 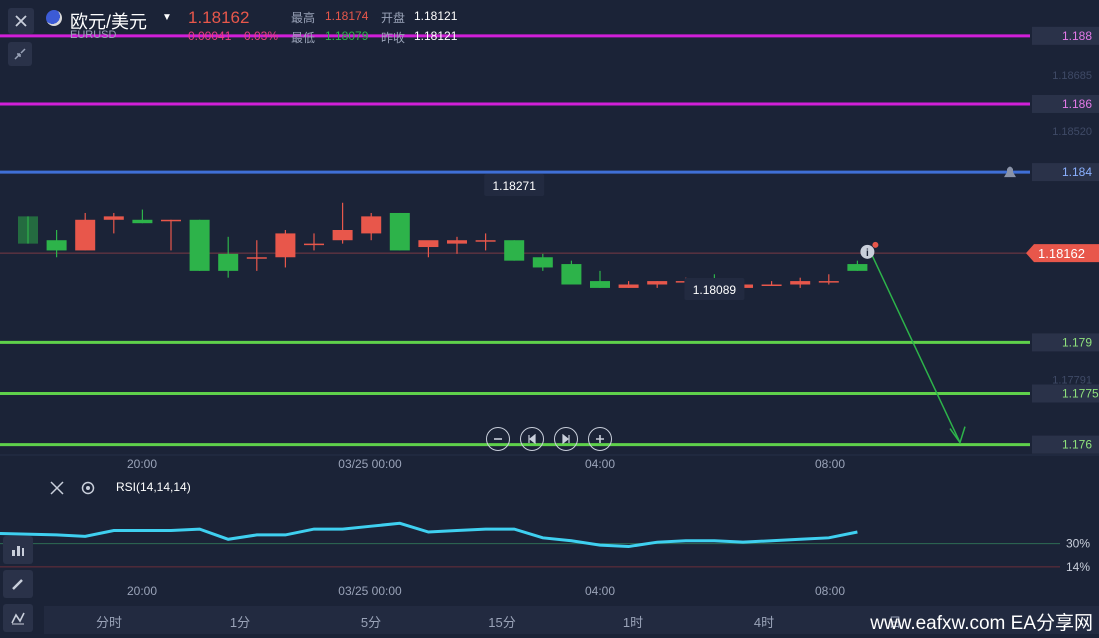 I want to click on price-level-label: 1.176, so click(x=1077, y=445).